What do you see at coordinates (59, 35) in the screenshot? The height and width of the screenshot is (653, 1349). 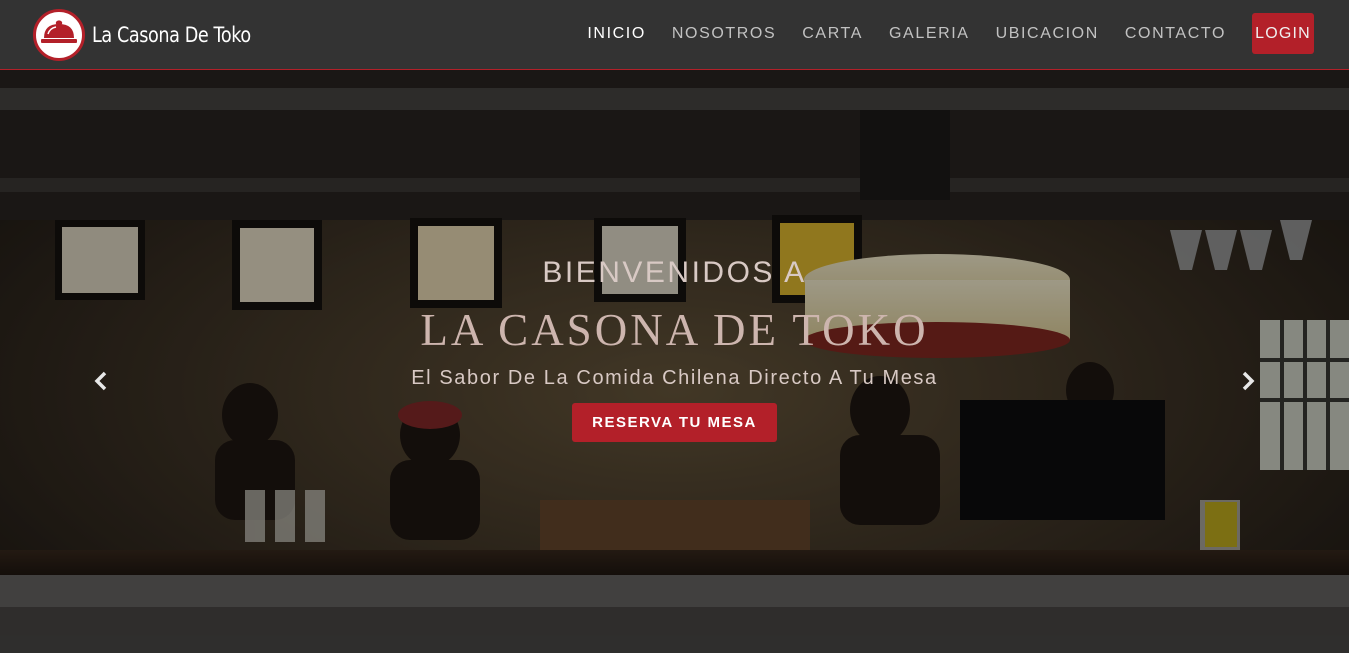 I see `cloche-icon` at bounding box center [59, 35].